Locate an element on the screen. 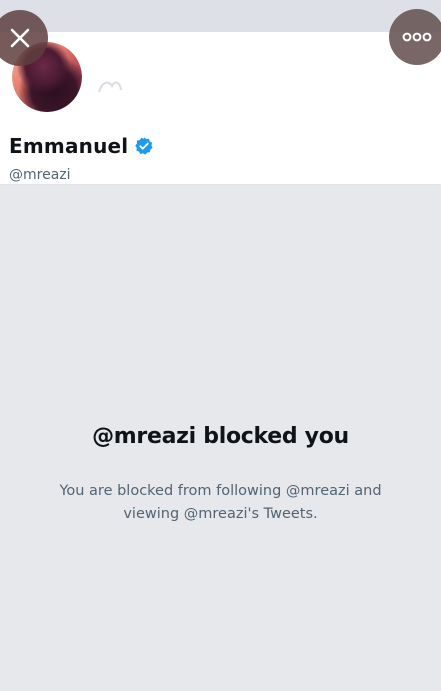 This screenshot has height=691, width=441. ghost-icon is located at coordinates (110, 87).